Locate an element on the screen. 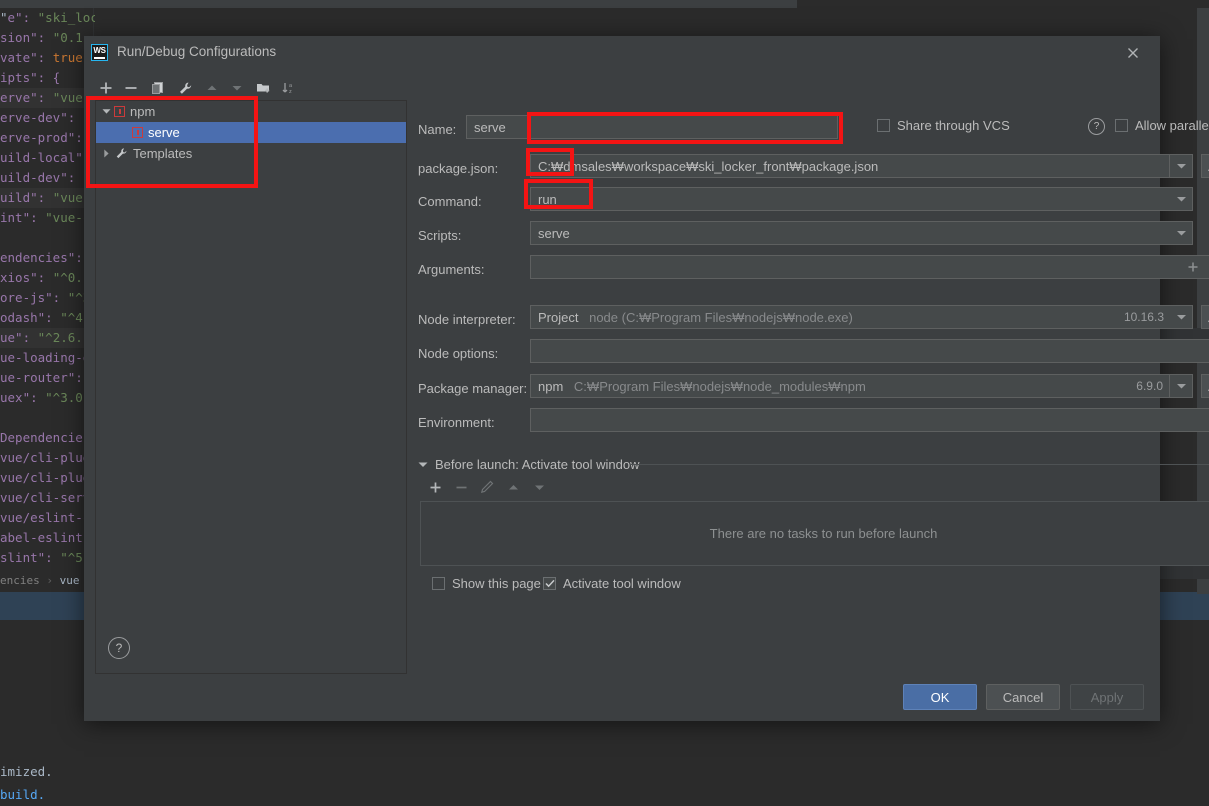 The image size is (1209, 806). before-launch-header: Before launch: Activate tool window is located at coordinates (529, 464).